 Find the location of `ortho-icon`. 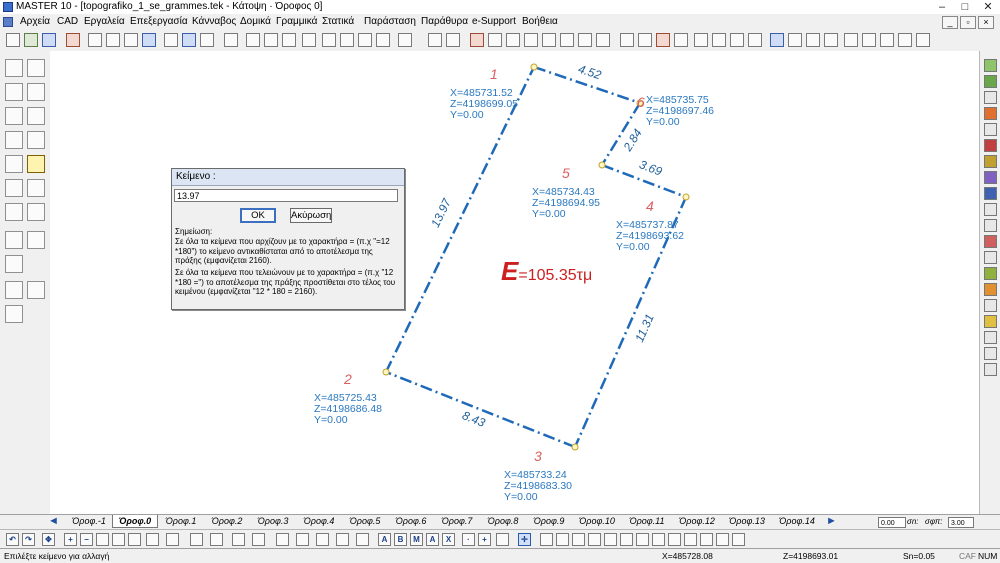

ortho-icon is located at coordinates (196, 539).